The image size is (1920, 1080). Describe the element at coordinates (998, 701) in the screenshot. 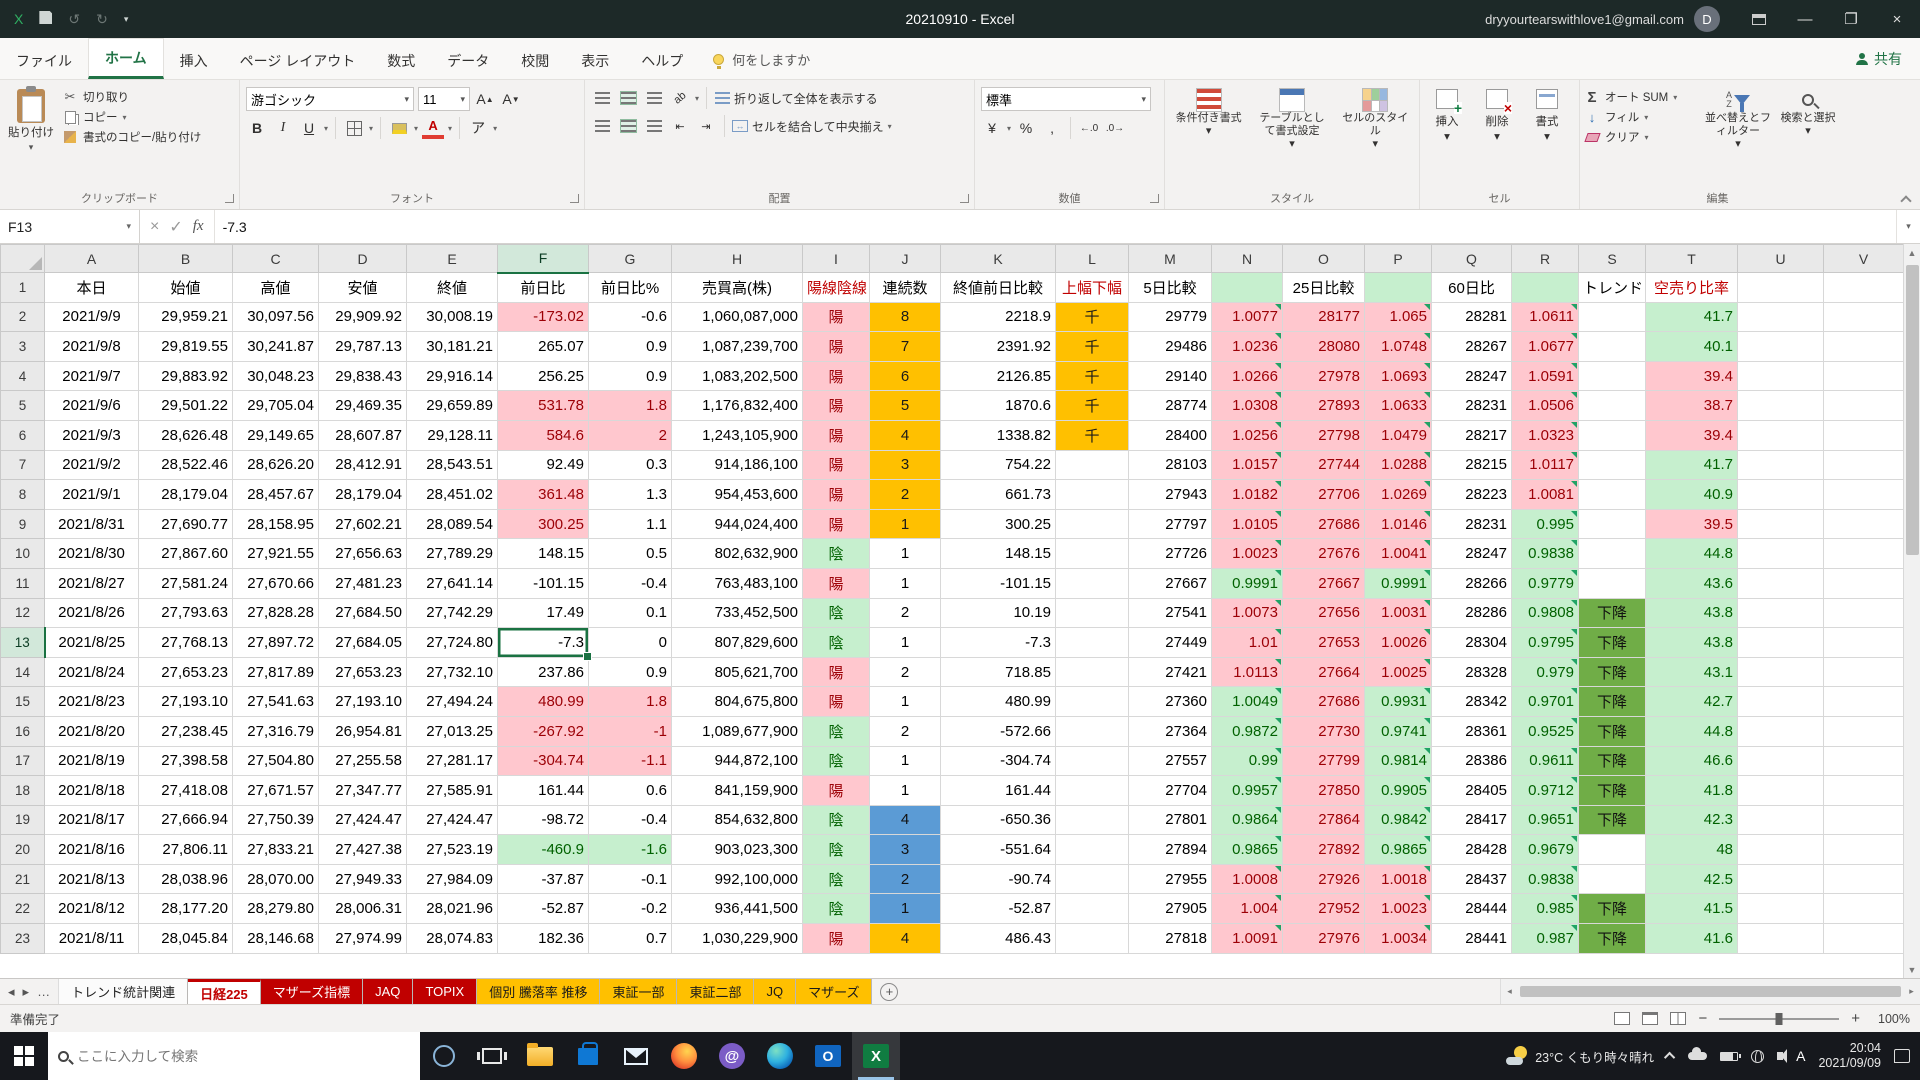

I see `cell-K15: 480.99` at that location.